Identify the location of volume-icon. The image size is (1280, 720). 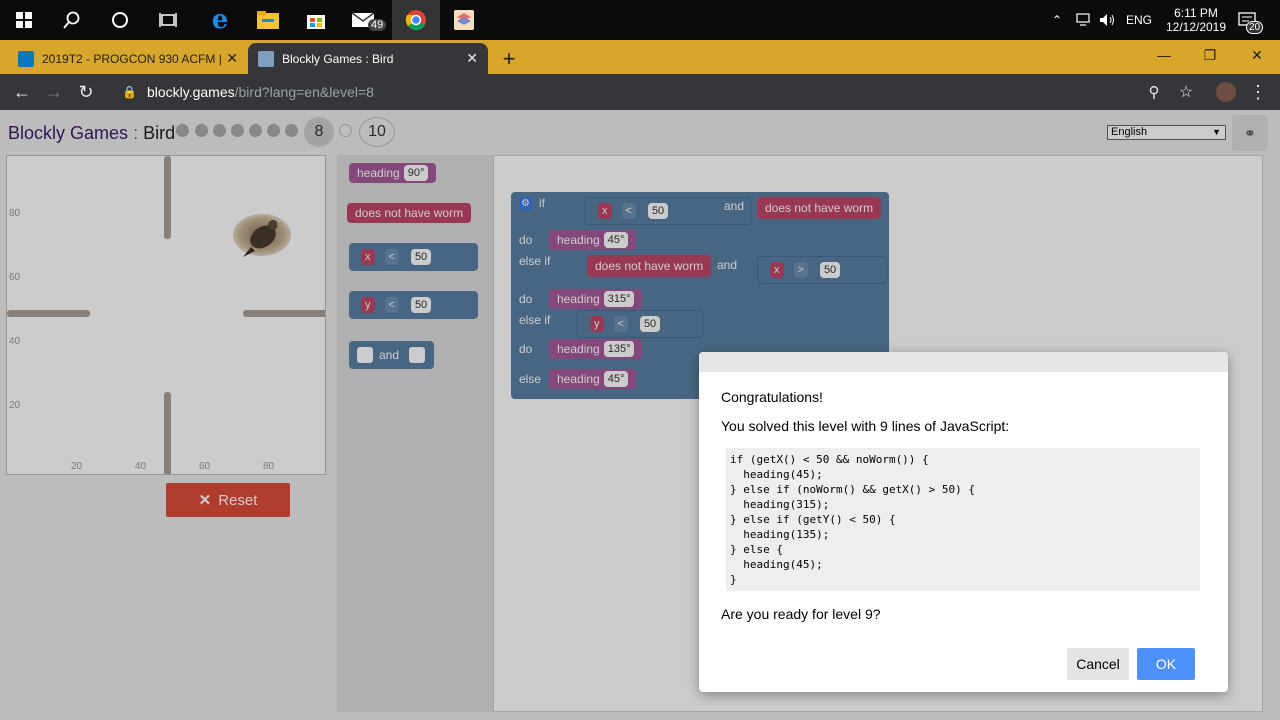
(1109, 20).